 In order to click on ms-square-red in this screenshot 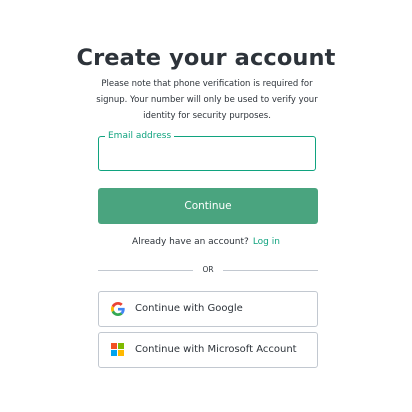, I will do `click(114, 346)`.